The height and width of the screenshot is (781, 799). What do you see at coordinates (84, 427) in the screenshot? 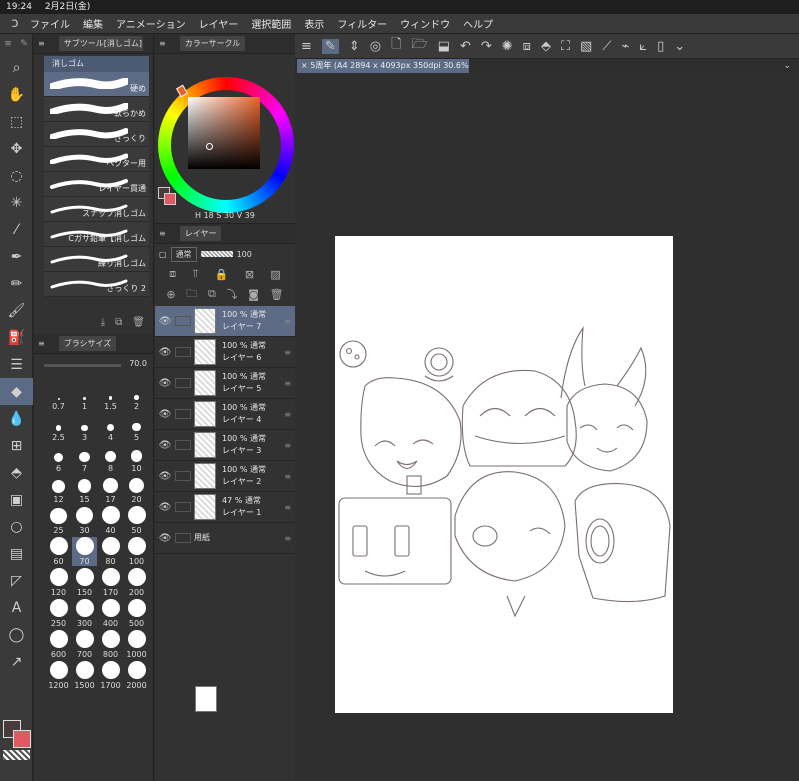
I see `brush-size-option: 3` at bounding box center [84, 427].